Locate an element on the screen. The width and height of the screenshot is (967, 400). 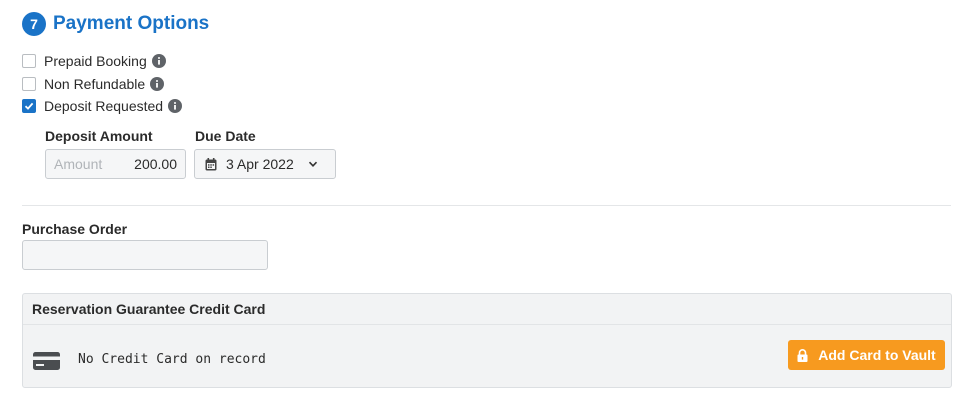
credit-card-status-text: No Credit Card on record is located at coordinates (172, 359).